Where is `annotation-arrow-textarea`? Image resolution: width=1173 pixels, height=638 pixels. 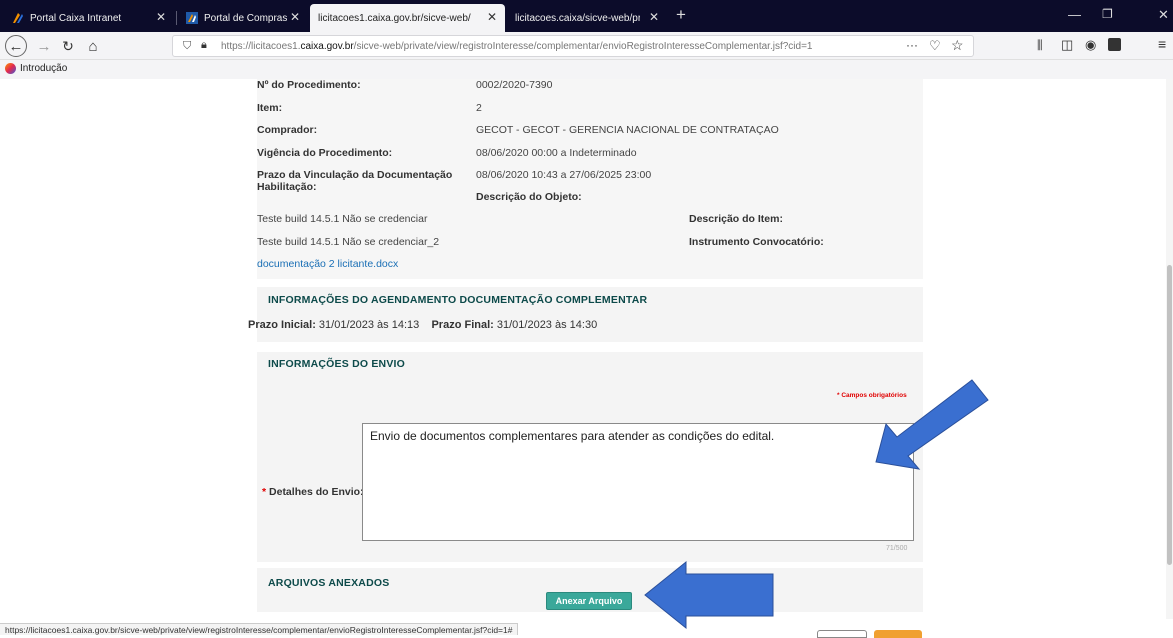 annotation-arrow-textarea is located at coordinates (932, 424).